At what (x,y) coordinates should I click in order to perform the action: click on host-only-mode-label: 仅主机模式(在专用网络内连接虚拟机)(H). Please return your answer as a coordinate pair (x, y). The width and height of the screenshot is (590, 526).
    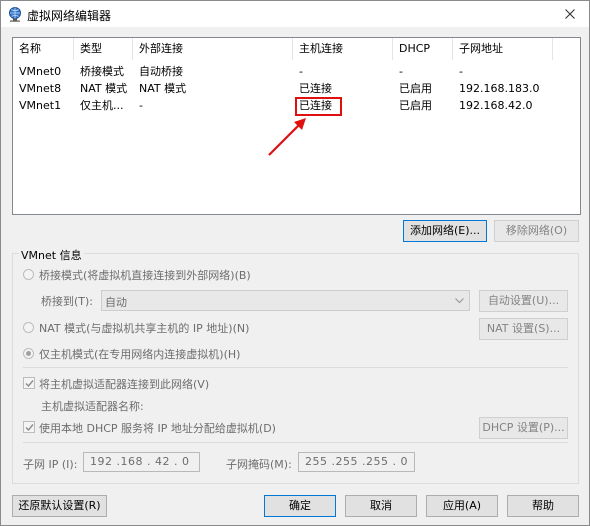
    Looking at the image, I should click on (140, 354).